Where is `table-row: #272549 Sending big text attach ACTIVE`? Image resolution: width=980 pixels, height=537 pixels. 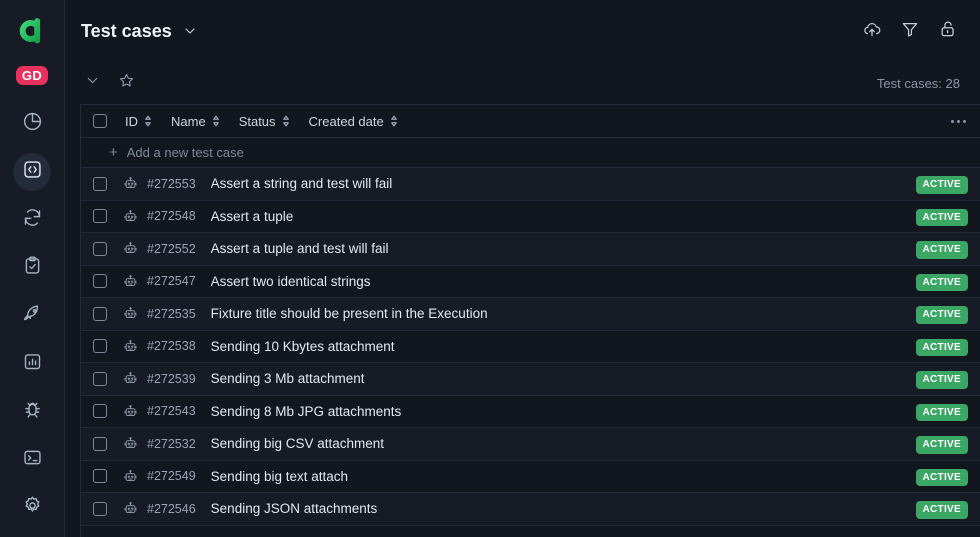 table-row: #272549 Sending big text attach ACTIVE is located at coordinates (530, 476).